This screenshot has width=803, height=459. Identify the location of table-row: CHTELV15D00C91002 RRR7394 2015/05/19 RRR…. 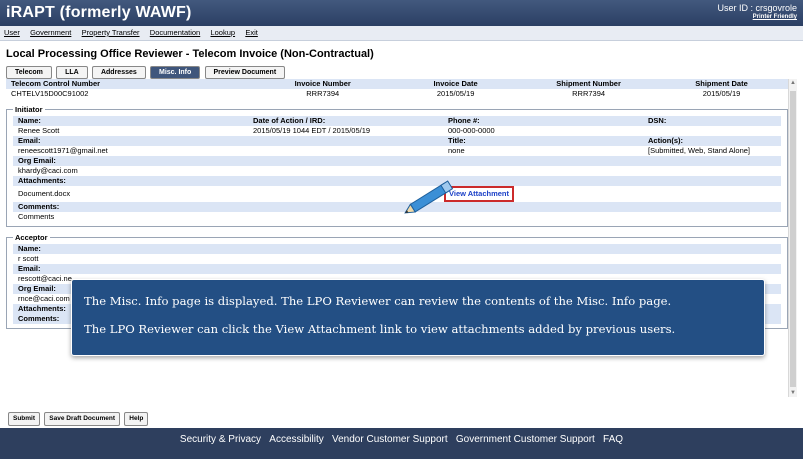
(397, 94).